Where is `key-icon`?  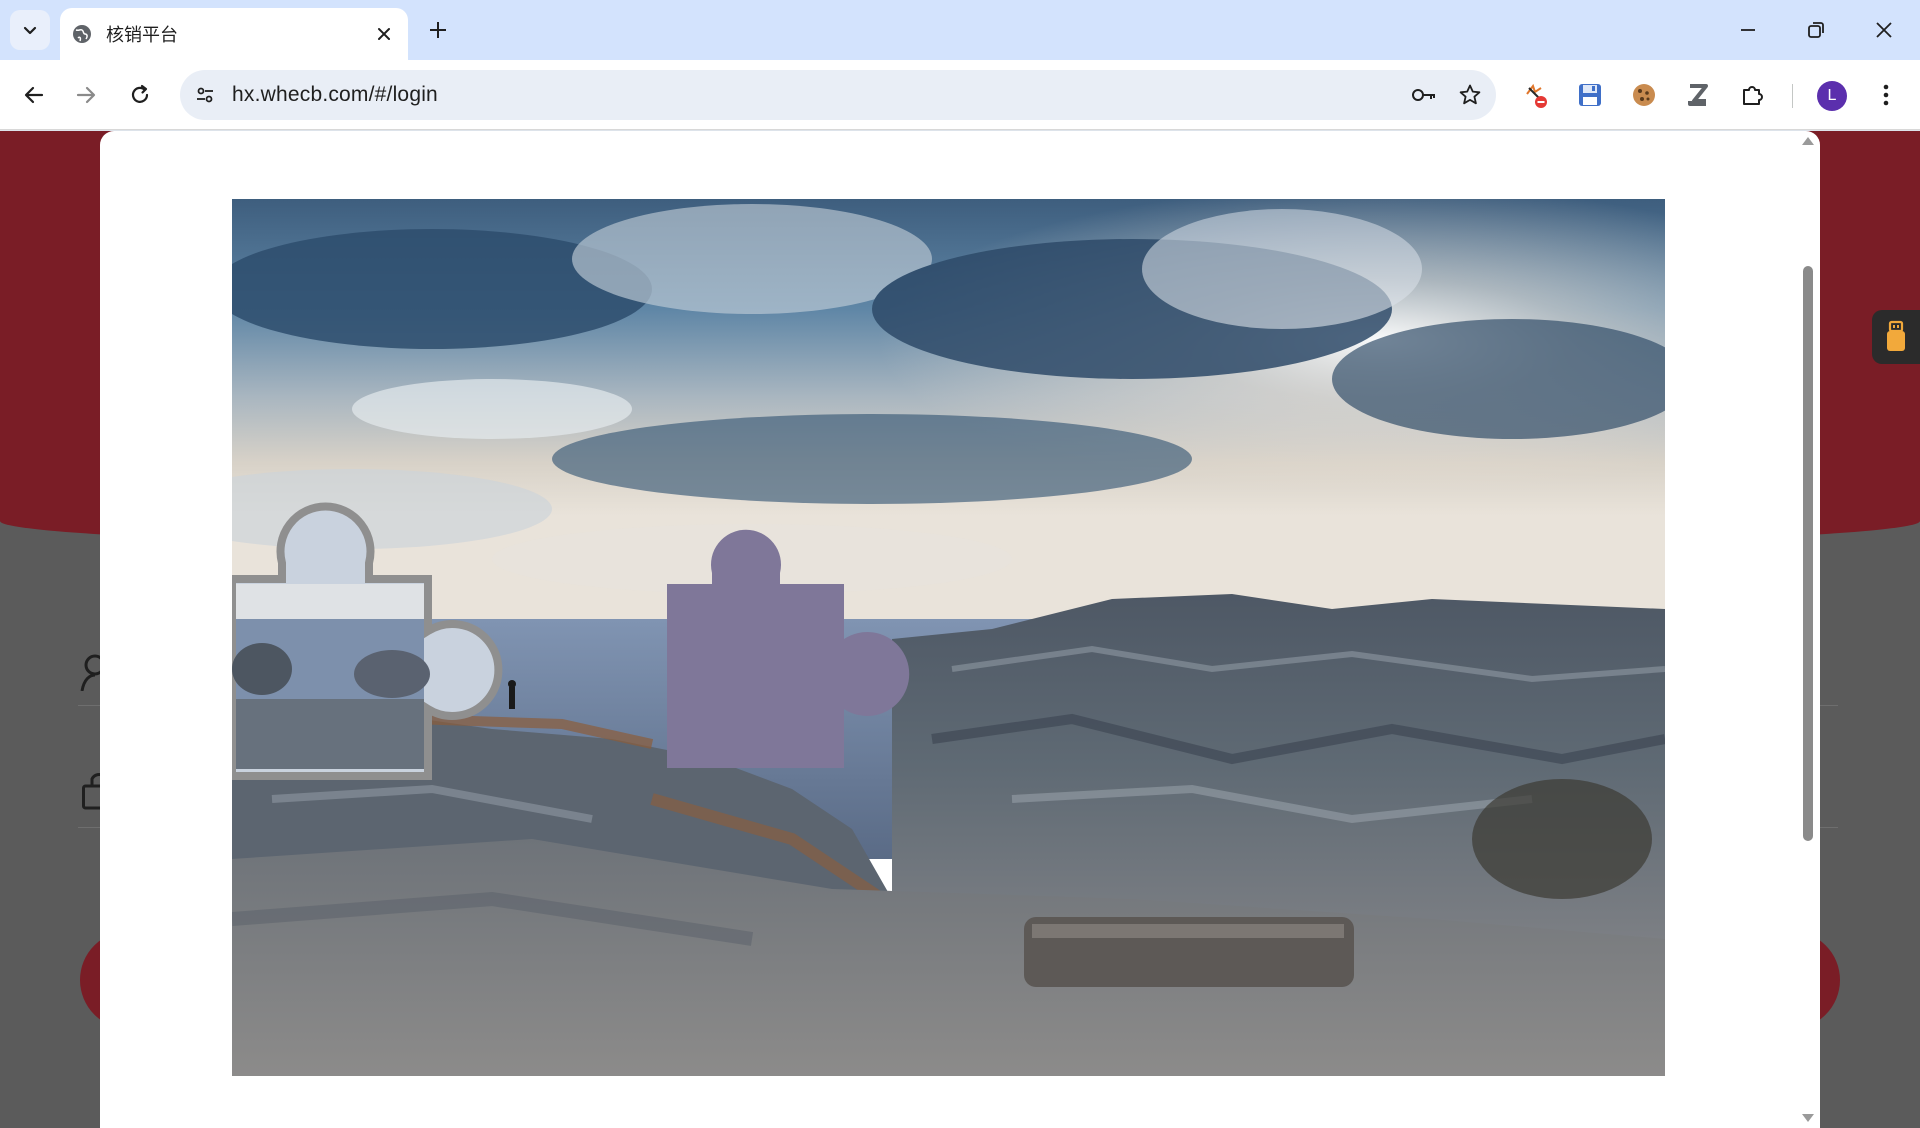 key-icon is located at coordinates (1424, 95).